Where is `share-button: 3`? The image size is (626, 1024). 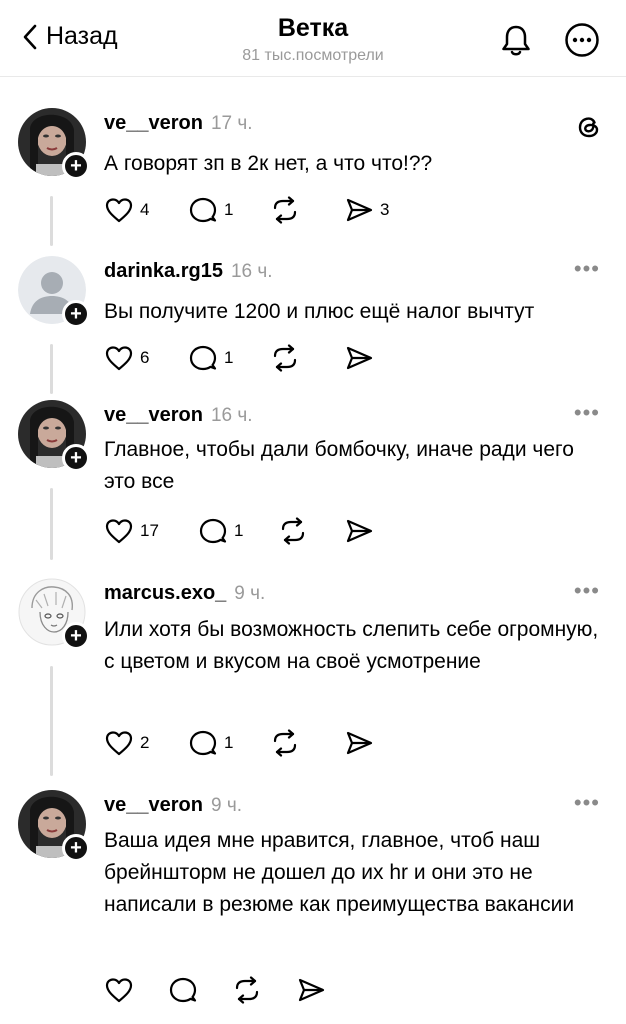 share-button: 3 is located at coordinates (366, 210).